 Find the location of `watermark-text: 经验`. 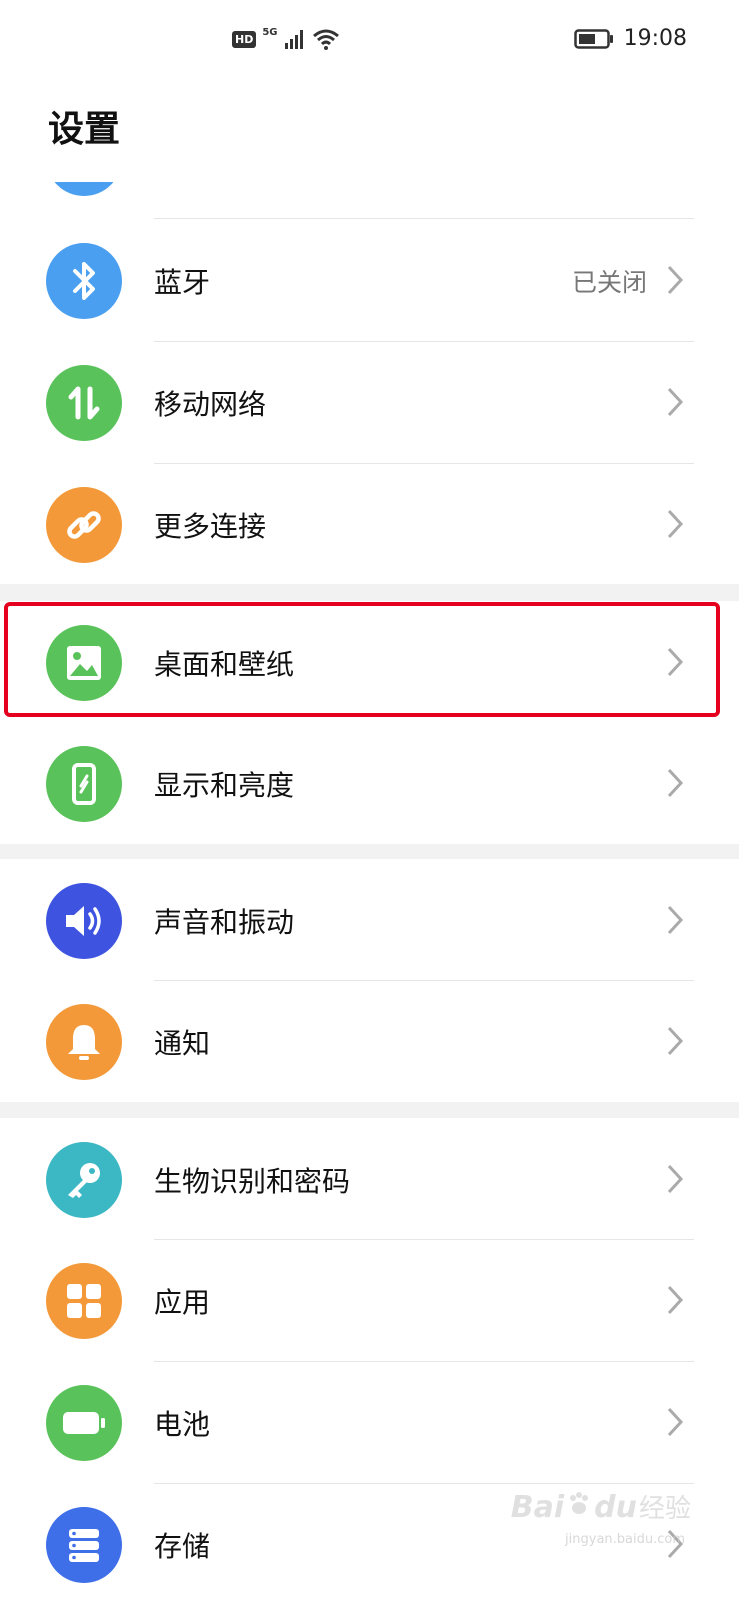

watermark-text: 经验 is located at coordinates (664, 1509).